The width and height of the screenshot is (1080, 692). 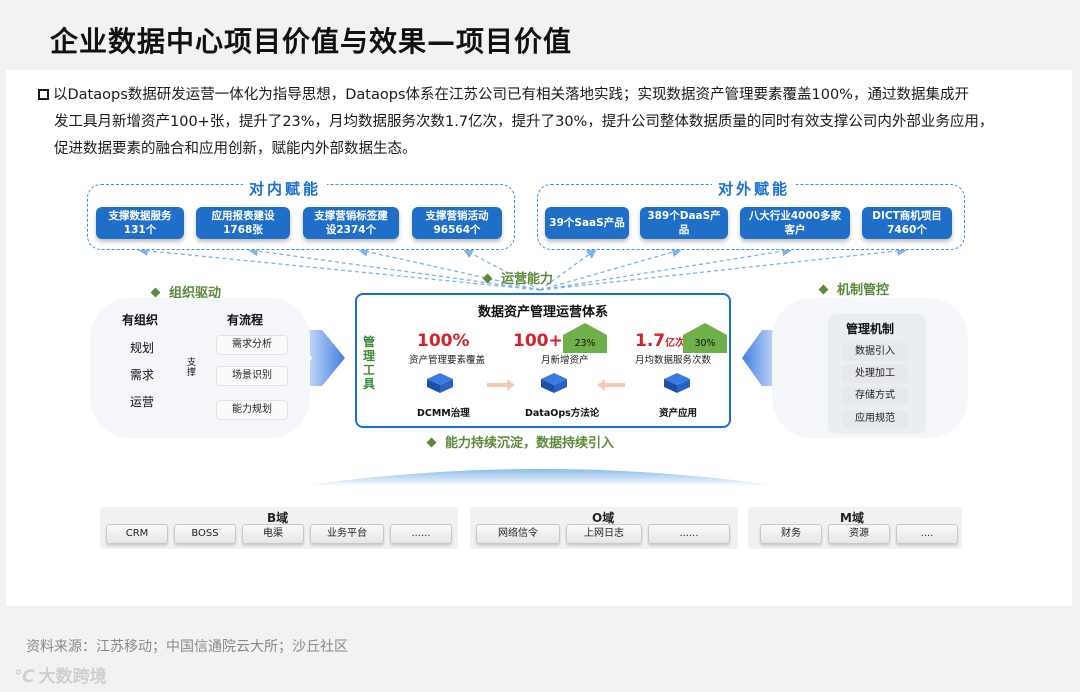 I want to click on domain-m-item-1: 财务, so click(x=791, y=534).